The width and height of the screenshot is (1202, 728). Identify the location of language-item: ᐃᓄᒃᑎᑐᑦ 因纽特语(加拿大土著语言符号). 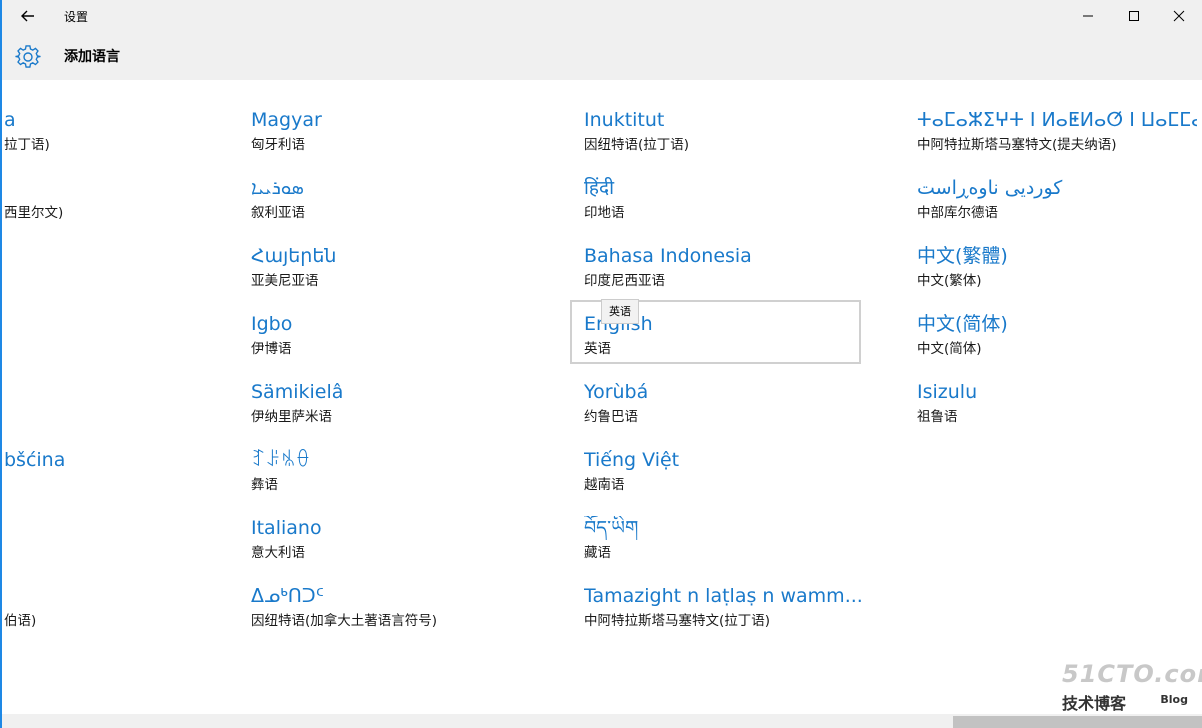
(401, 613).